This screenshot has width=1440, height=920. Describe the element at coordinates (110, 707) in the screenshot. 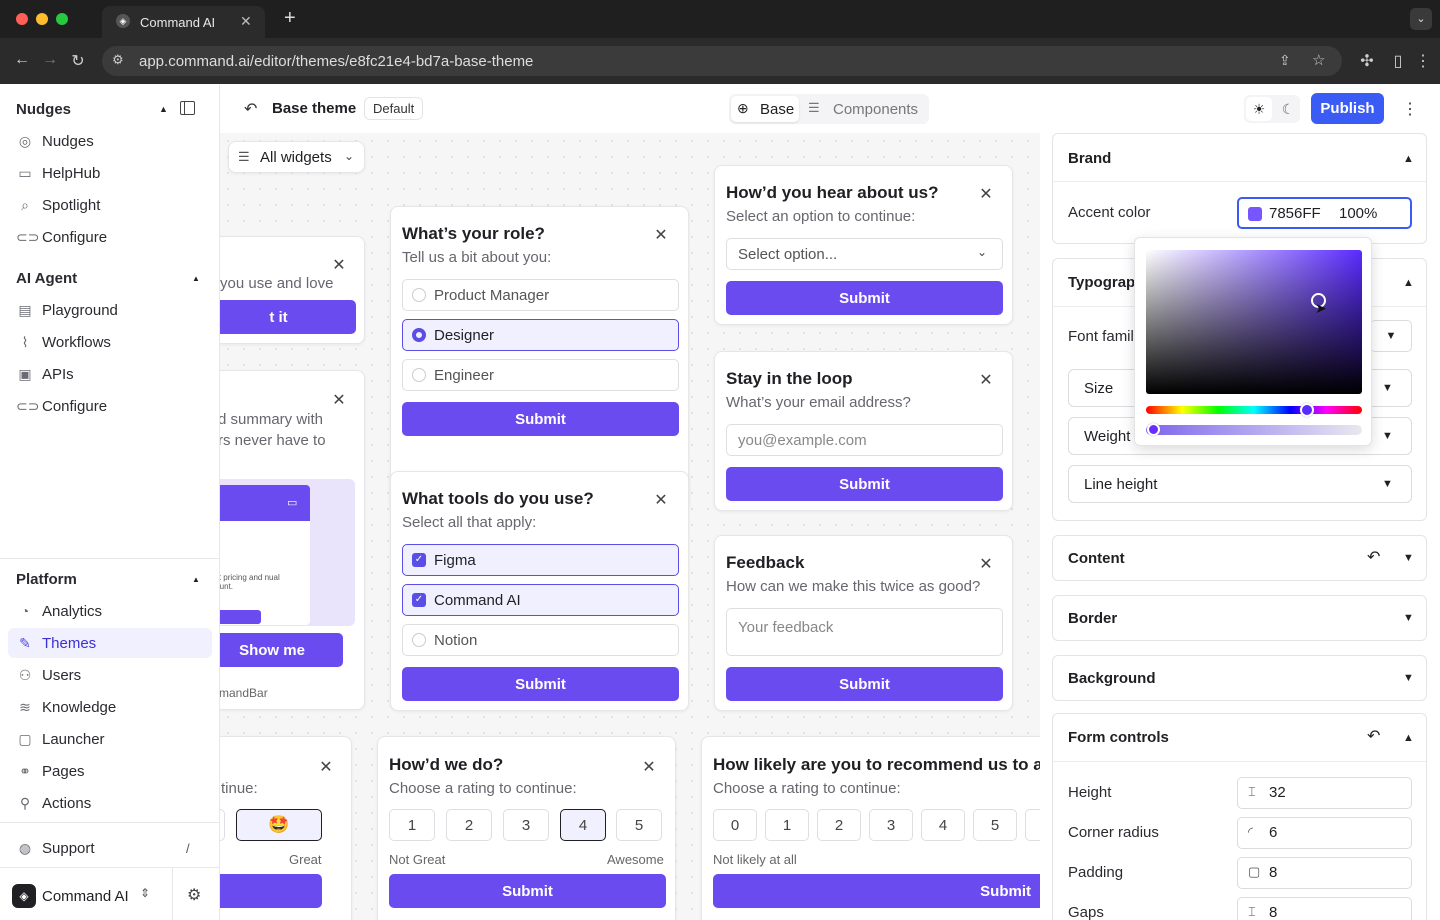

I see `sidebar-item-knowledge: ≋ Knowledge` at that location.